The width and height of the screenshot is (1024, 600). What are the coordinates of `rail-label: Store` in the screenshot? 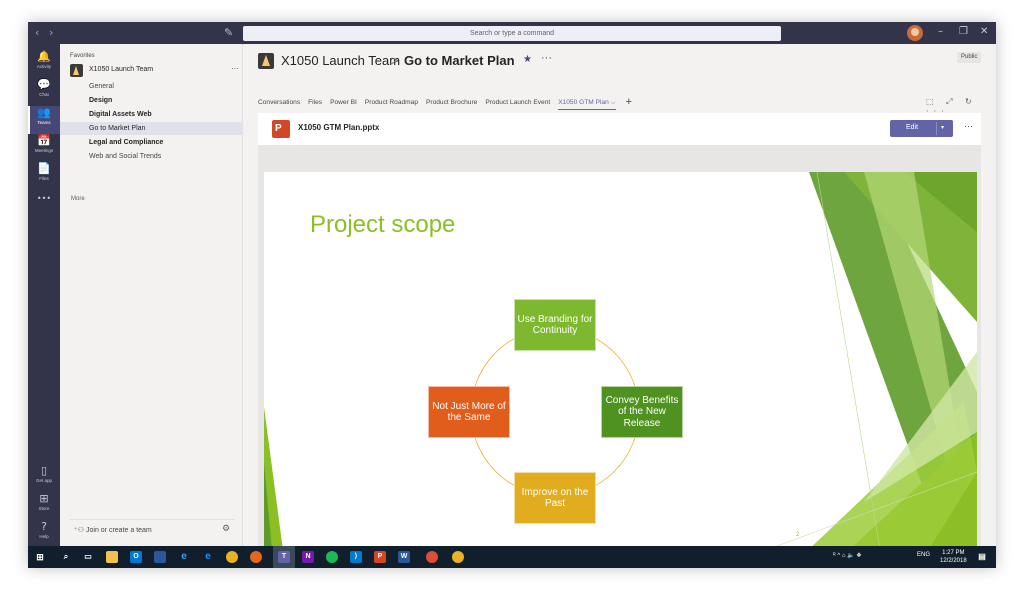 It's located at (44, 508).